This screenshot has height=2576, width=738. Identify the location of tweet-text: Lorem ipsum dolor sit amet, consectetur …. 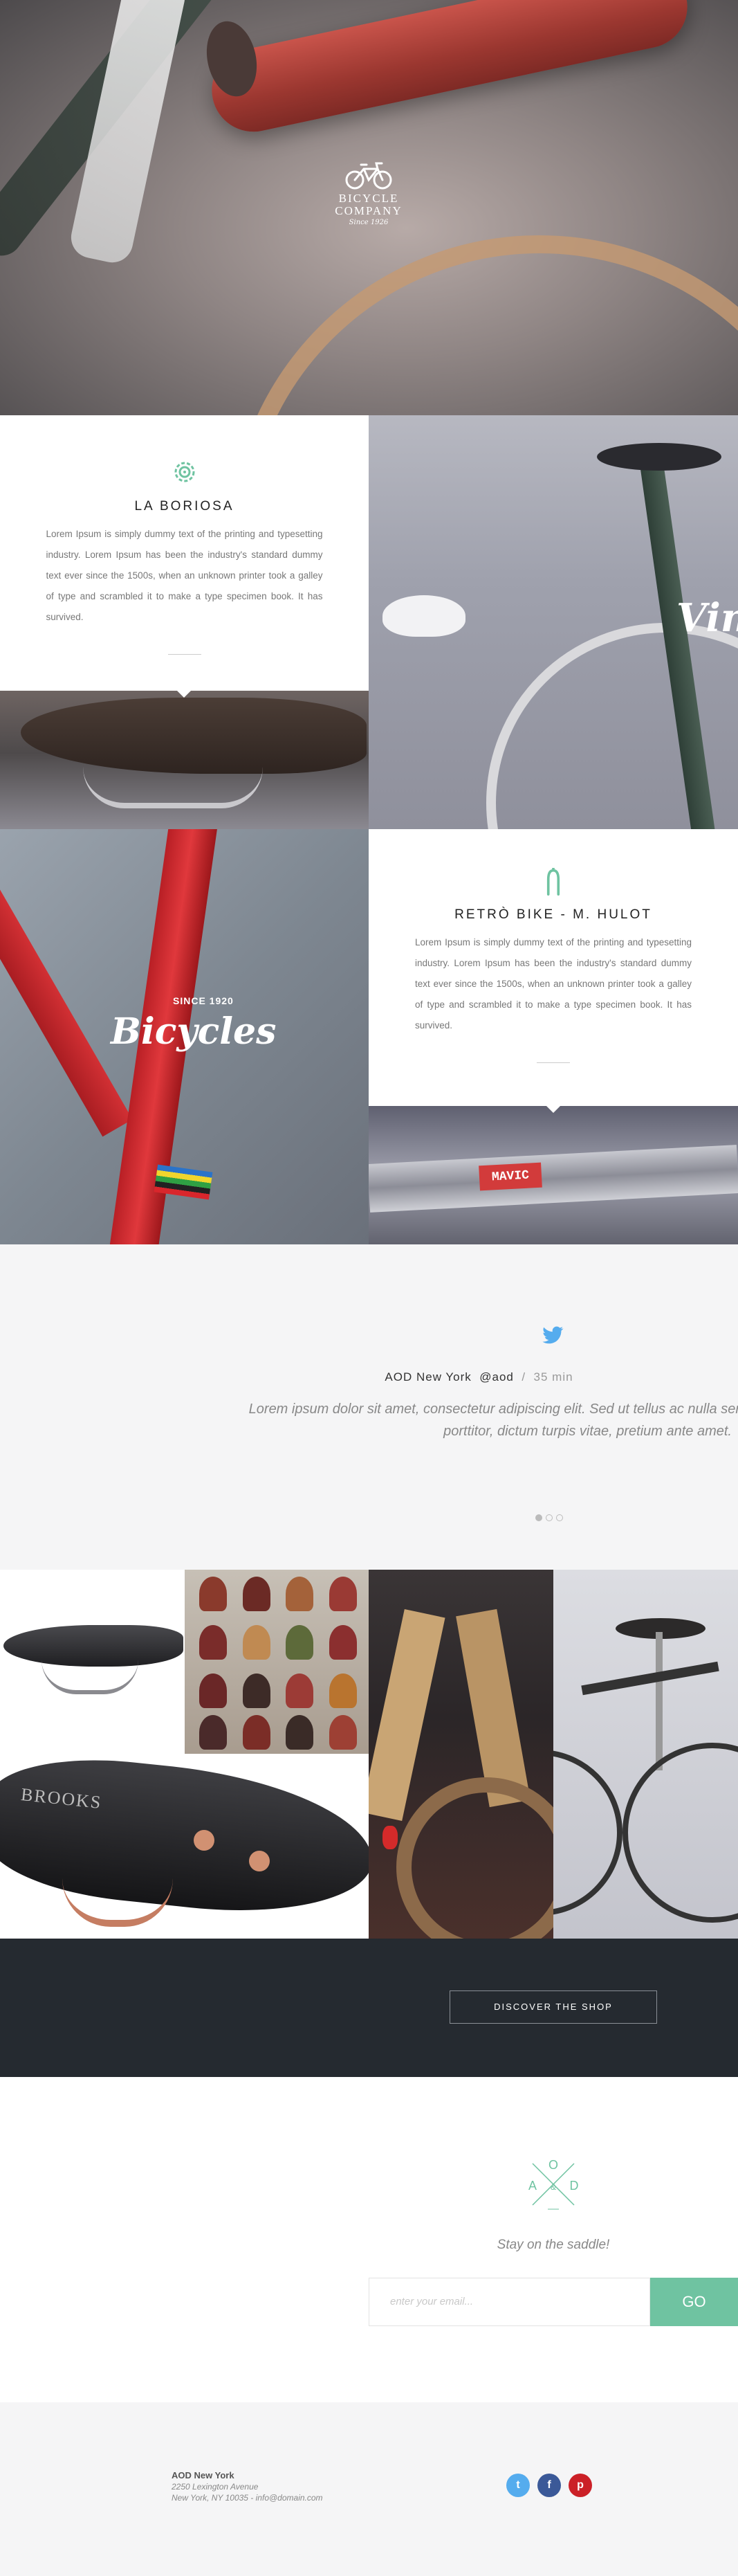
(452, 1420).